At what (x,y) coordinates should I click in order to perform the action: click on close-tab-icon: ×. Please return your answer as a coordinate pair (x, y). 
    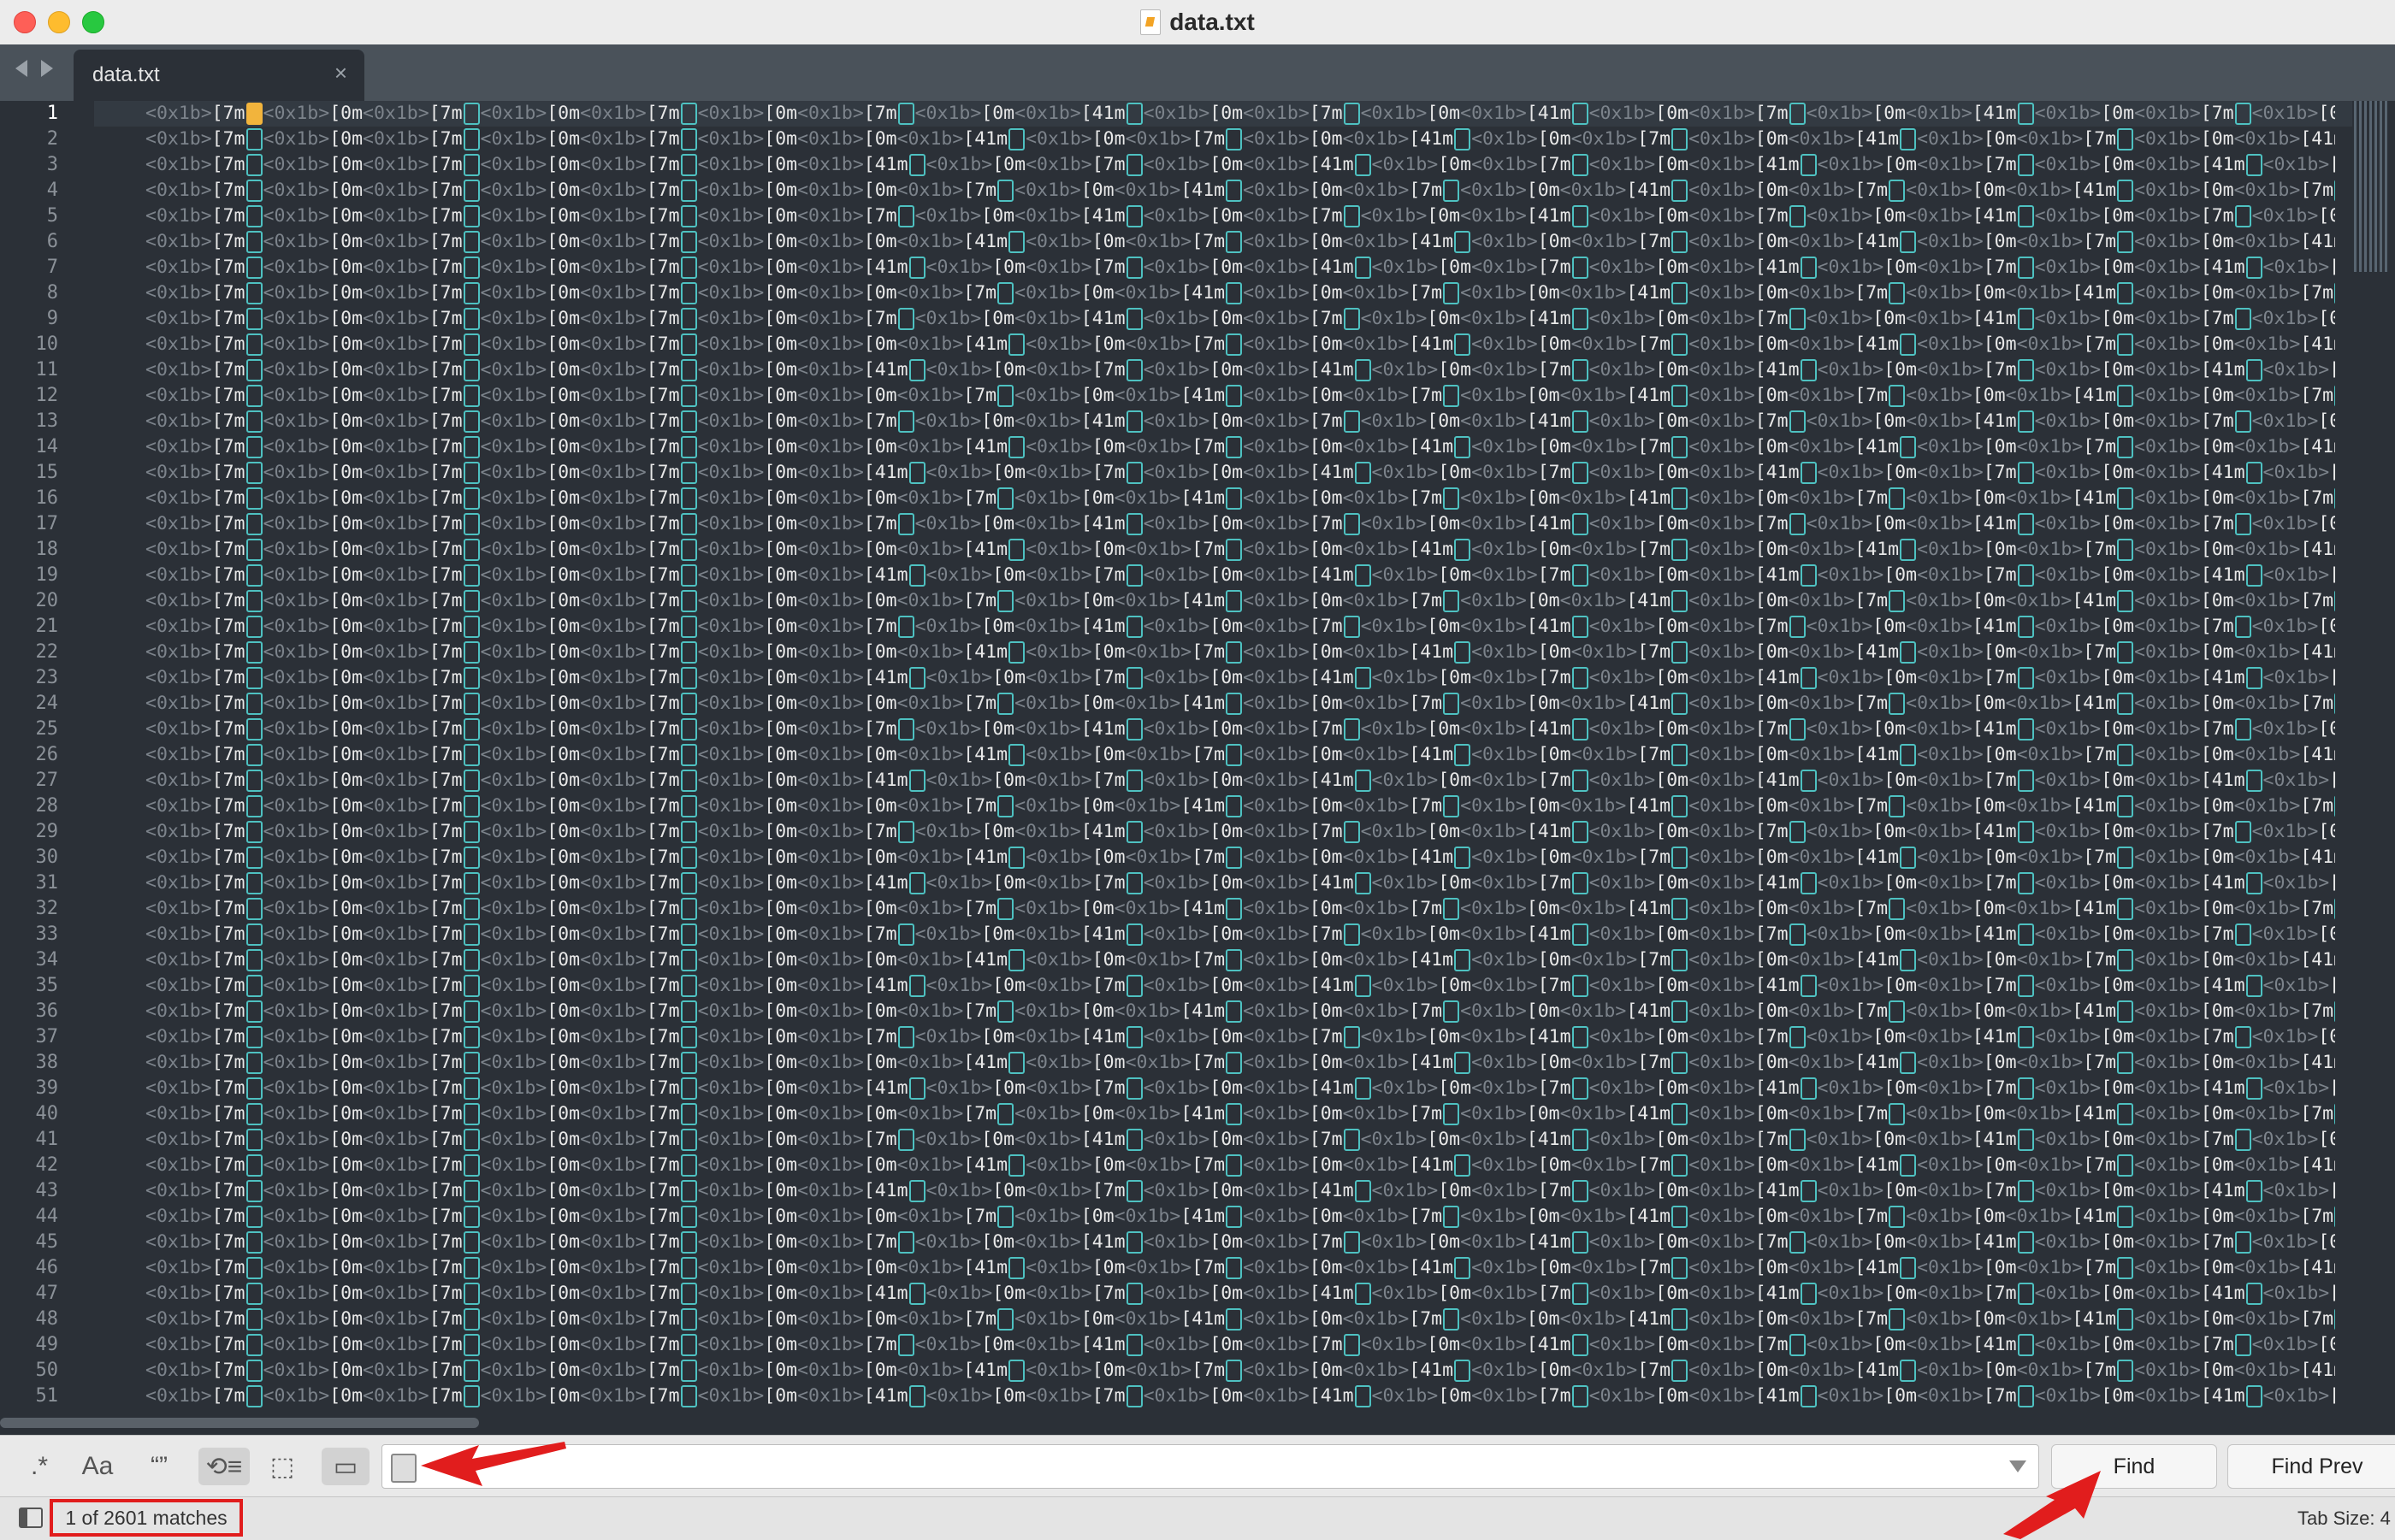
    Looking at the image, I should click on (340, 73).